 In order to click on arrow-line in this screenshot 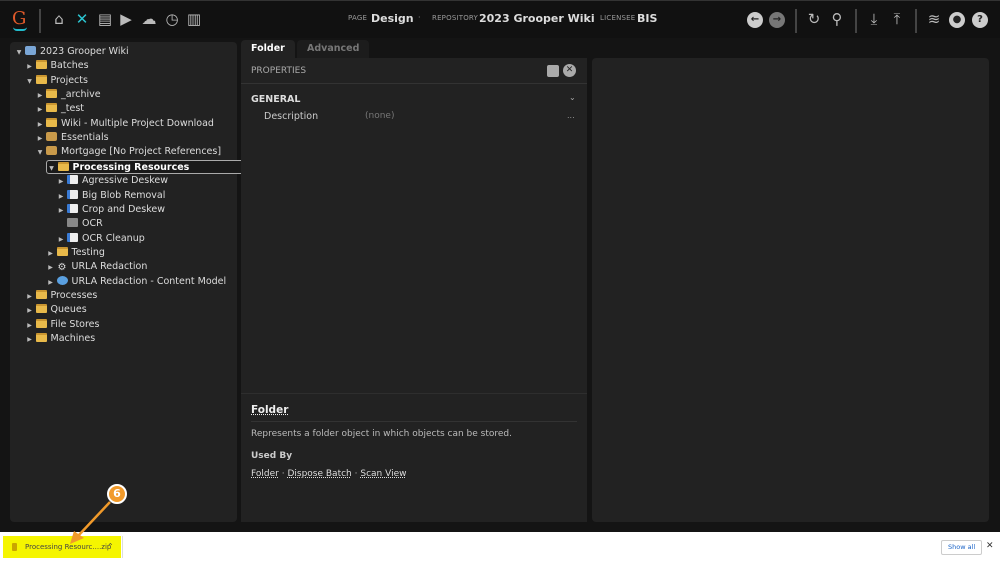, I will do `click(94, 519)`.